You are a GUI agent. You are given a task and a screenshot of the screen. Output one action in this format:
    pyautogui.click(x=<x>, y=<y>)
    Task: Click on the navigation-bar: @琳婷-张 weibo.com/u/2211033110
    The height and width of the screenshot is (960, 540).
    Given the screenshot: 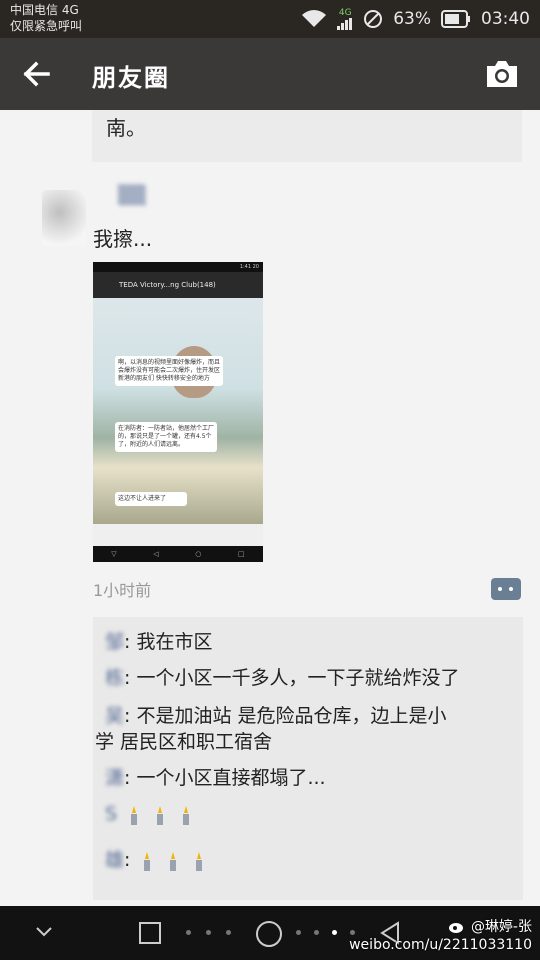 What is the action you would take?
    pyautogui.click(x=270, y=933)
    